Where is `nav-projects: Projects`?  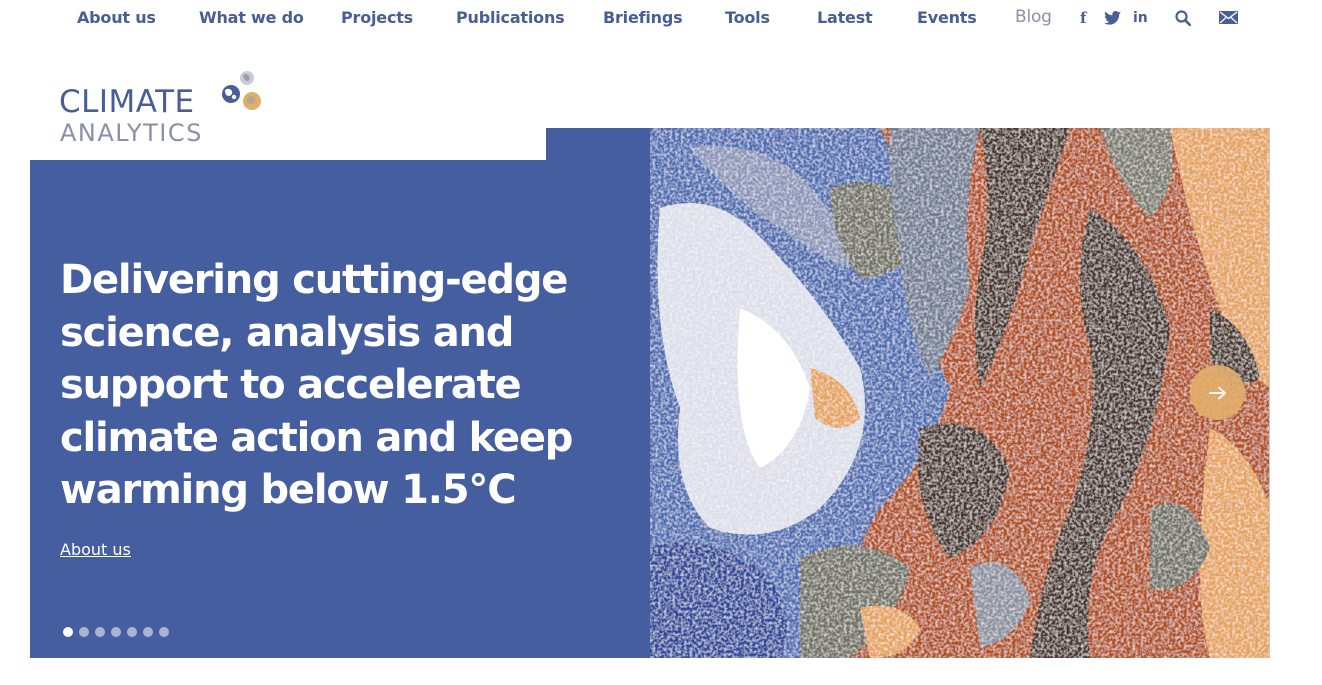 nav-projects: Projects is located at coordinates (377, 17).